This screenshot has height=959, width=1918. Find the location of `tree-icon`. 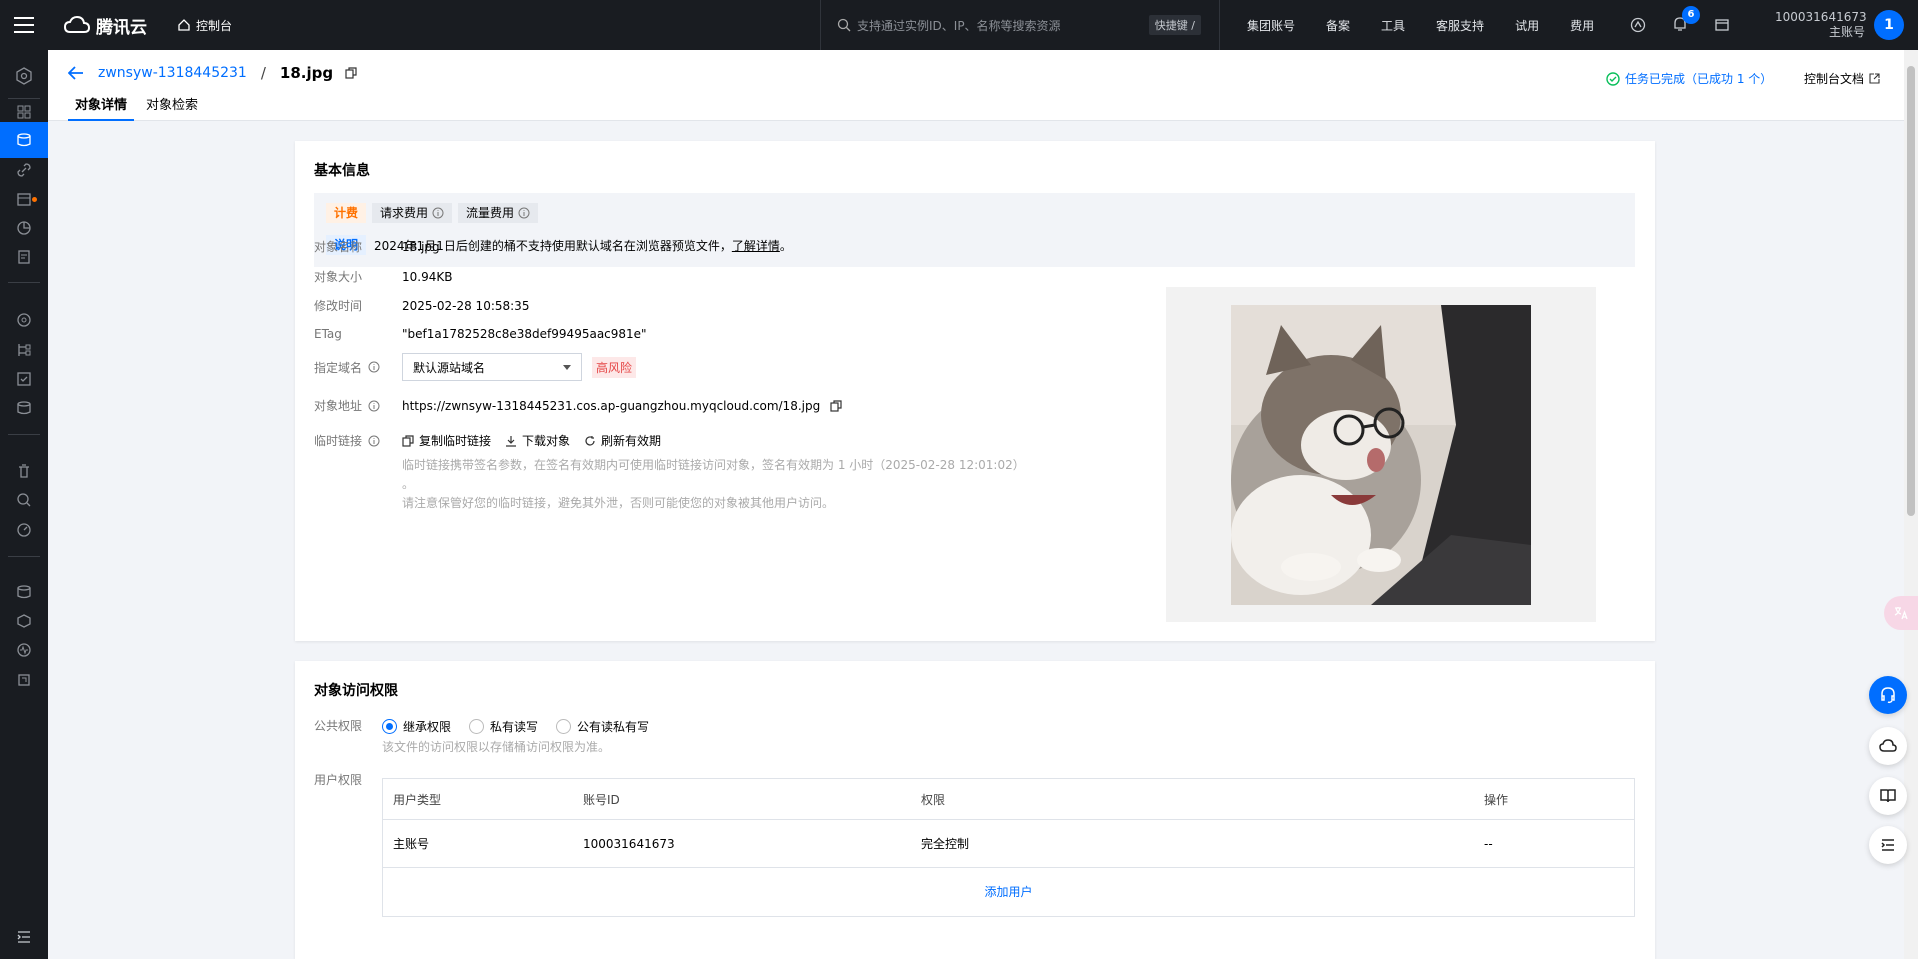

tree-icon is located at coordinates (24, 350).